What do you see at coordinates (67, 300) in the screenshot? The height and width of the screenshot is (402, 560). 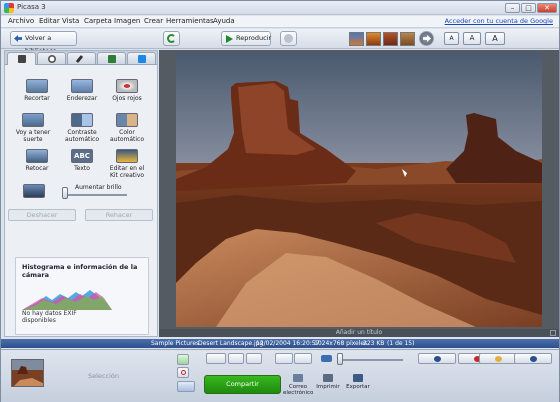 I see `histogram-chart` at bounding box center [67, 300].